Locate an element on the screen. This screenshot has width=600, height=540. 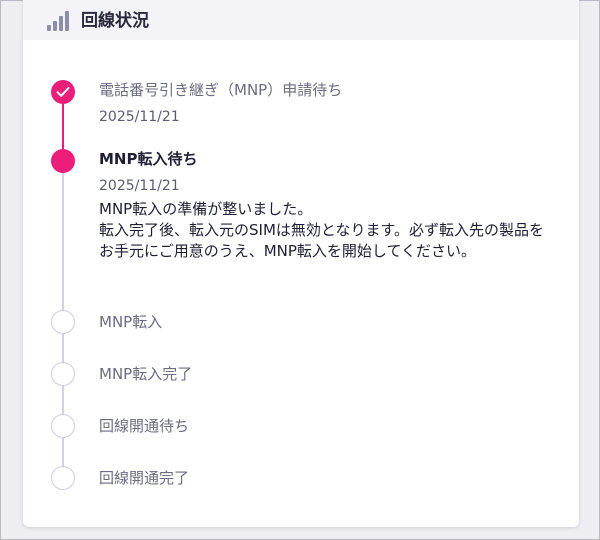
step-title-mnp-transfer: MNP転入 is located at coordinates (131, 322).